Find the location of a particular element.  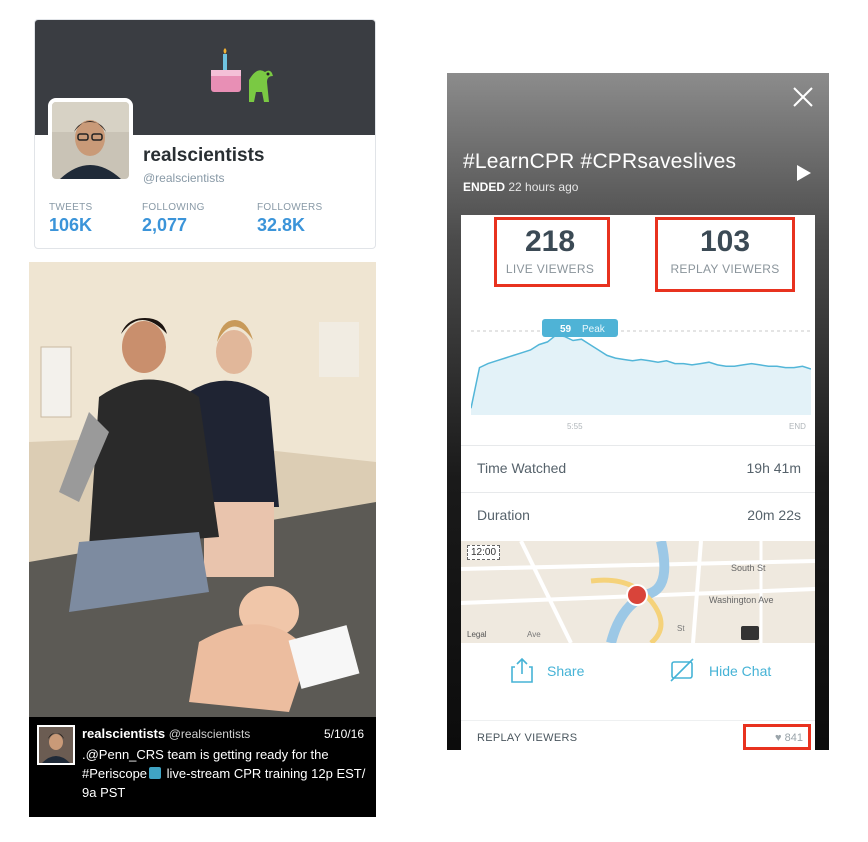

stat-label: FOLLOWERS is located at coordinates (290, 207).